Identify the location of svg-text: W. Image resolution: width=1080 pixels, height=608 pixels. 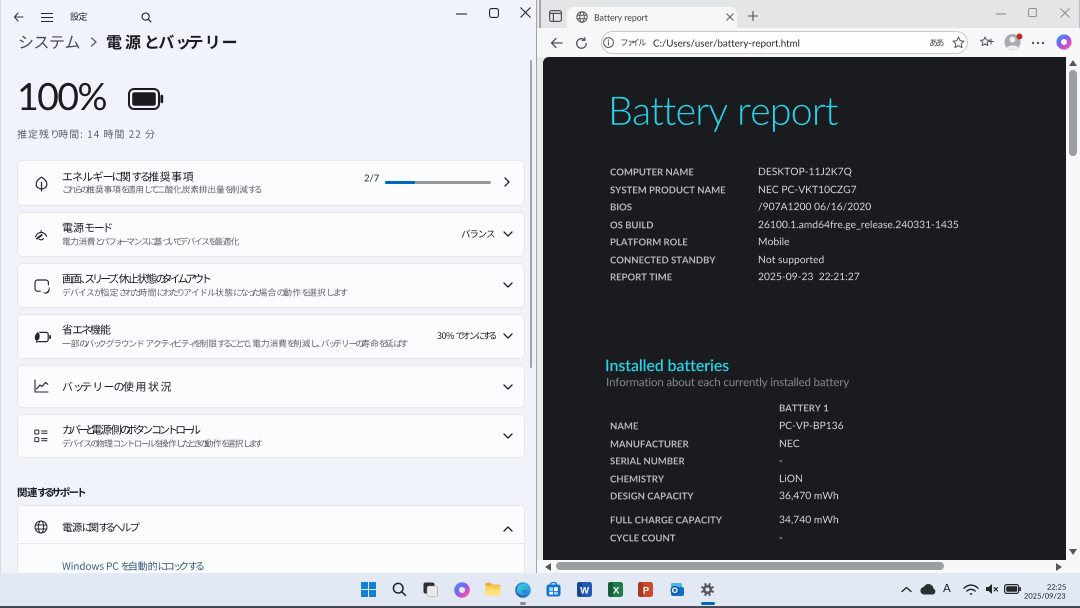
(584, 590).